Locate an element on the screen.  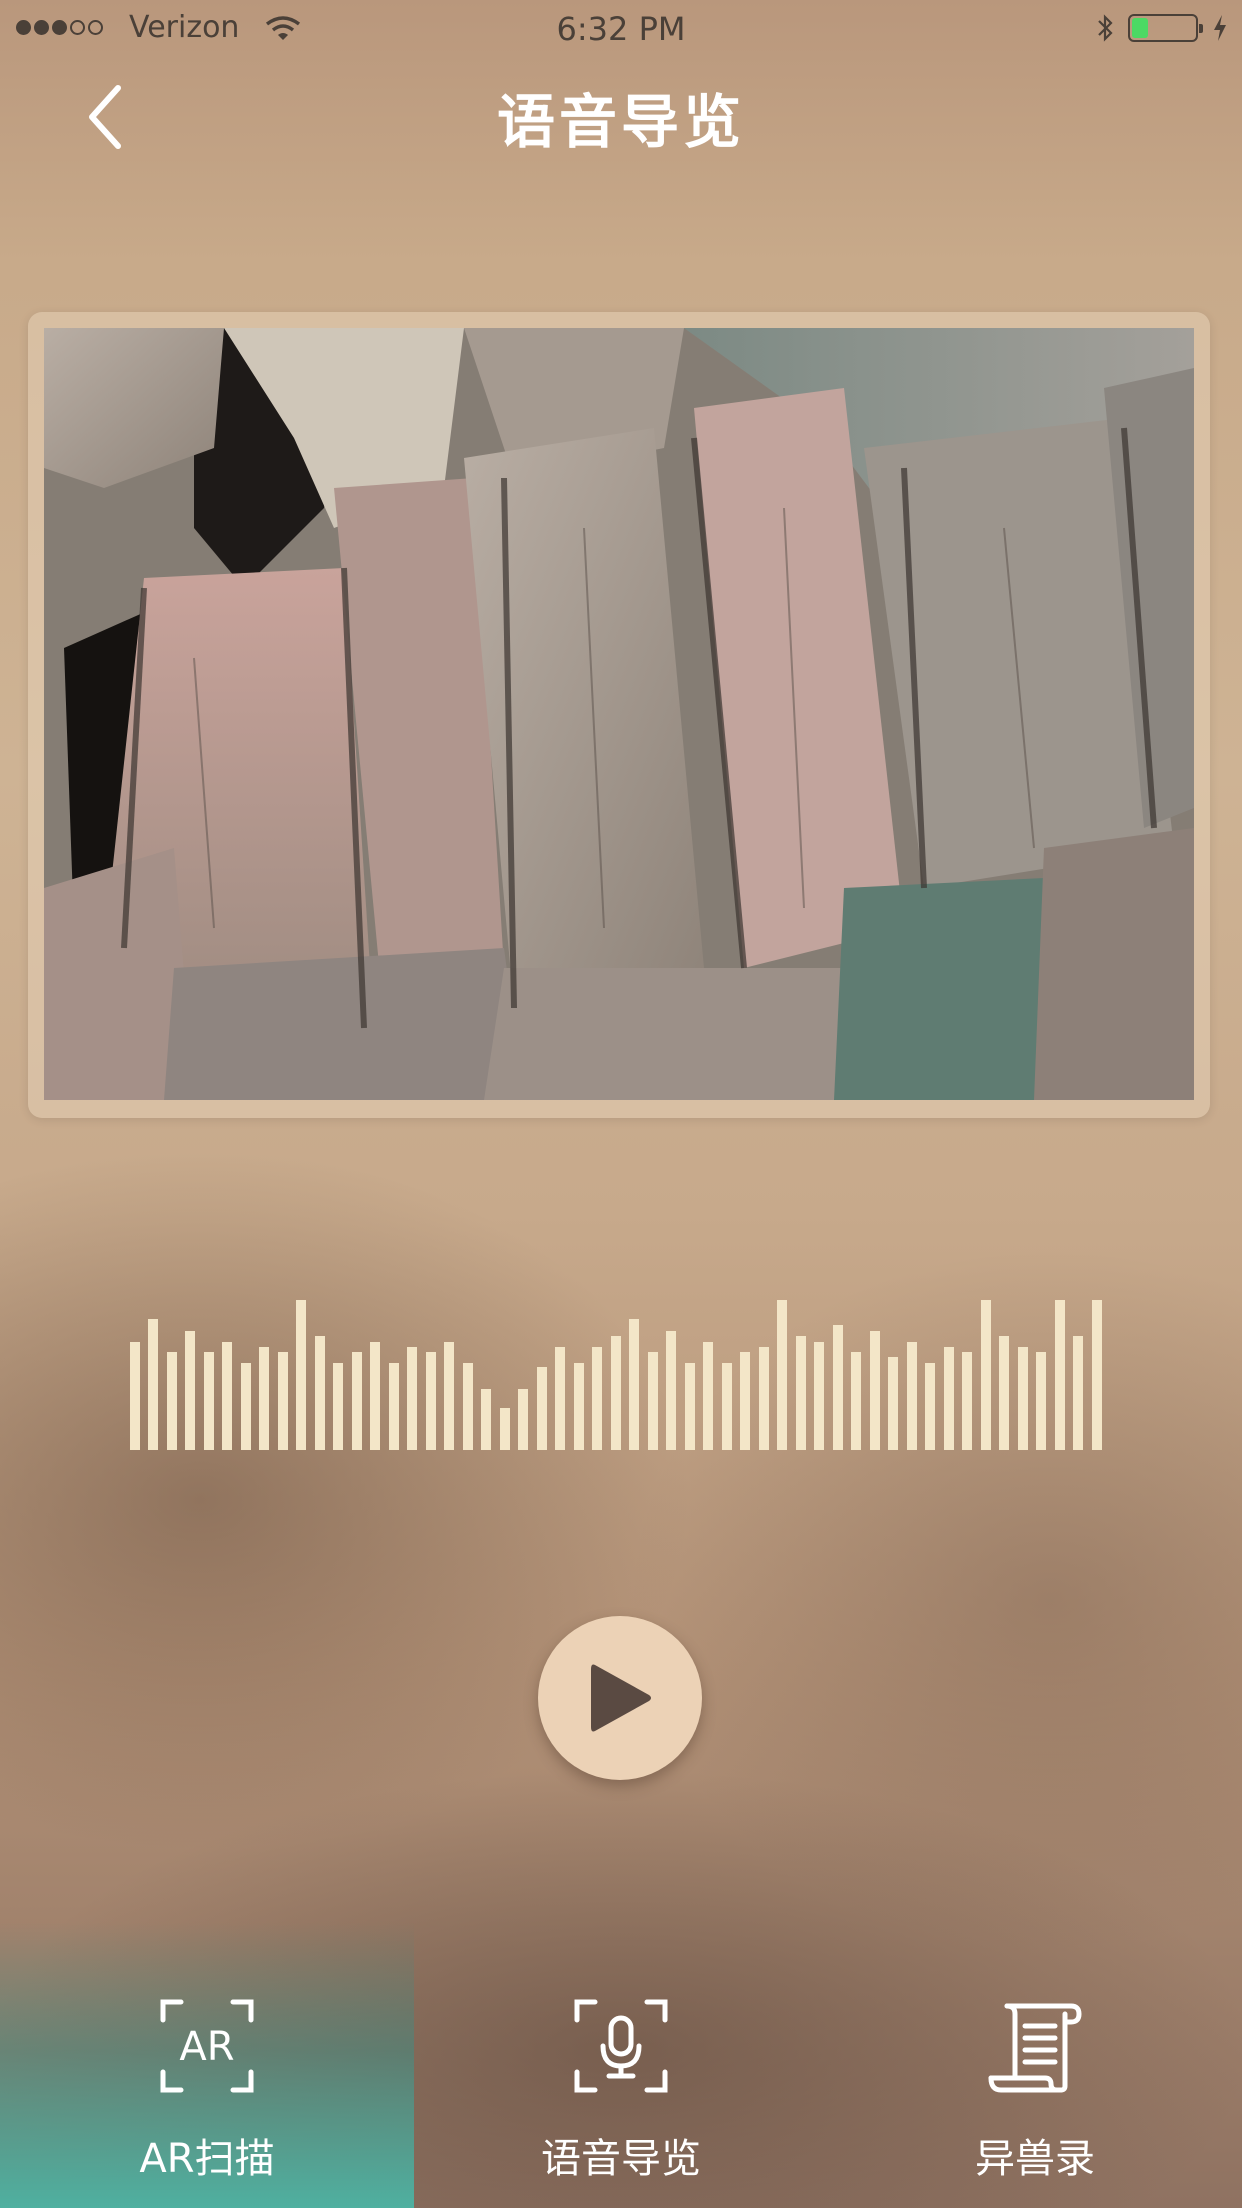
tab-bestiary: 异兽录 is located at coordinates (1035, 2065).